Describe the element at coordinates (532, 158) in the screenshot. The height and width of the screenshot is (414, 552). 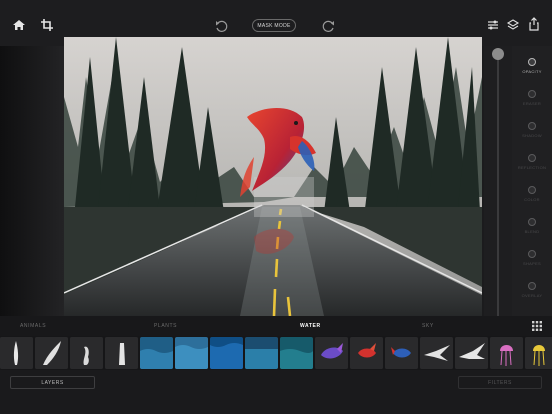
I see `reflection-icon` at that location.